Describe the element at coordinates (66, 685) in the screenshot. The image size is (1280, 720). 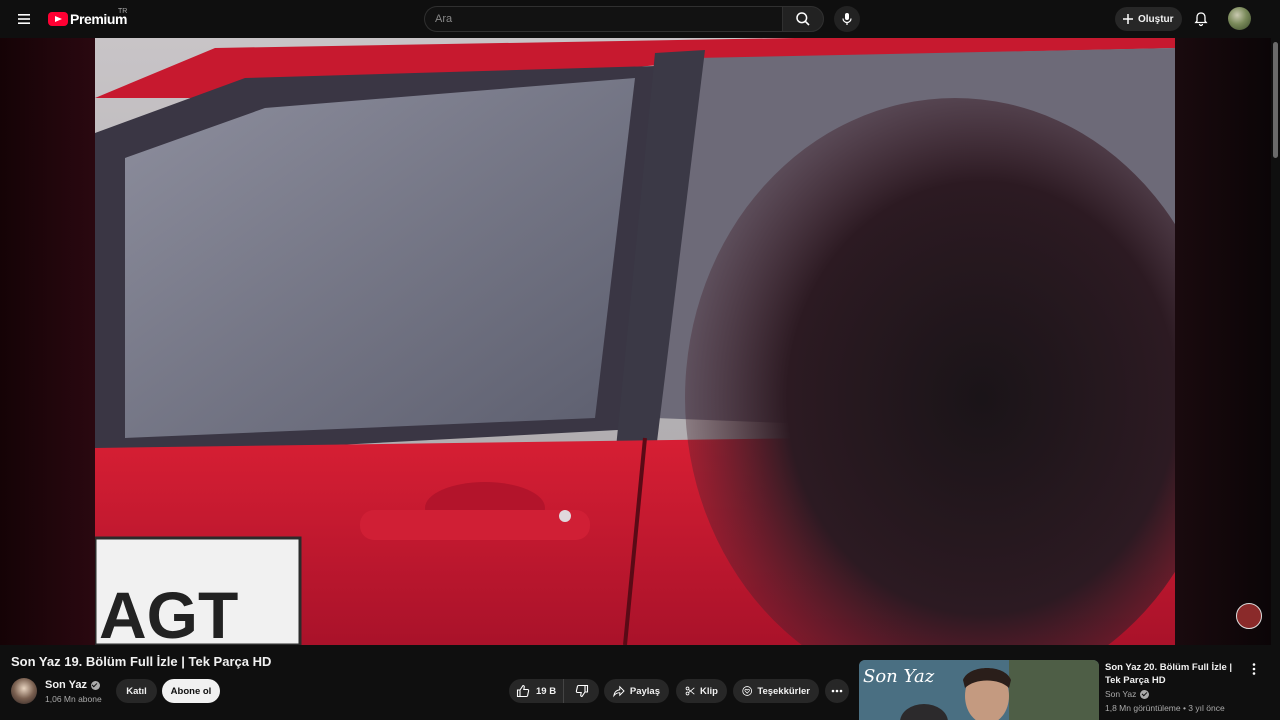
I see `channel-name: Son Yaz` at that location.